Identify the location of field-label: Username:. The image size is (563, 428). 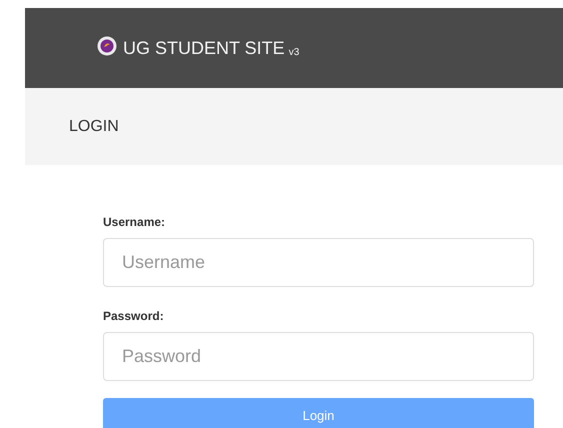
(134, 222).